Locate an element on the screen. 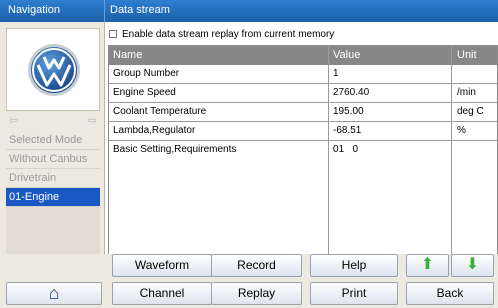 Image resolution: width=498 pixels, height=308 pixels. table-row: Group Number 1 is located at coordinates (303, 74).